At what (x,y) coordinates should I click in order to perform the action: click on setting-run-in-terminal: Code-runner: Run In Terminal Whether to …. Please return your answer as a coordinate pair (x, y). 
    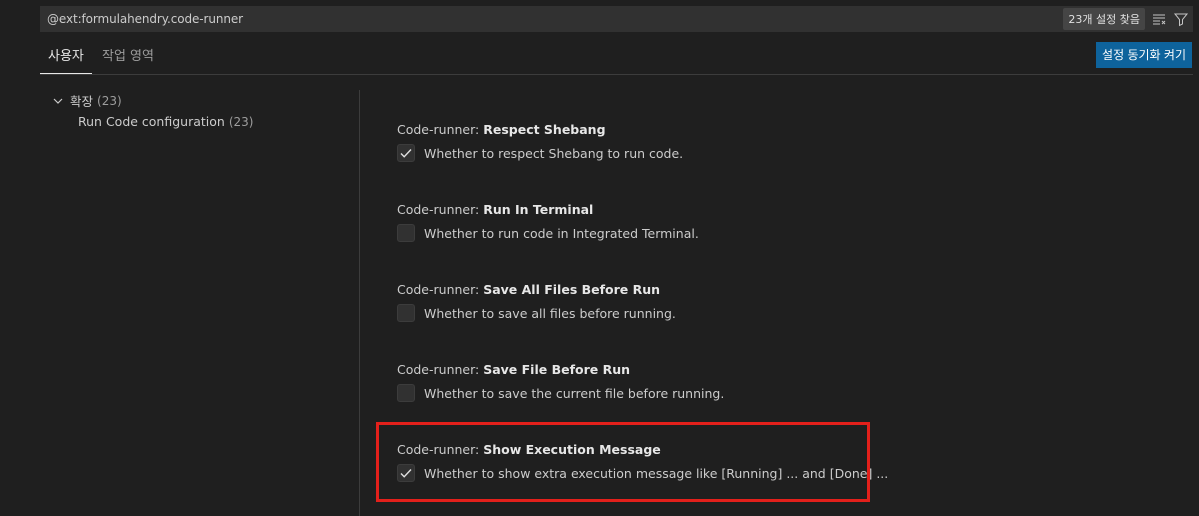
    Looking at the image, I should click on (787, 221).